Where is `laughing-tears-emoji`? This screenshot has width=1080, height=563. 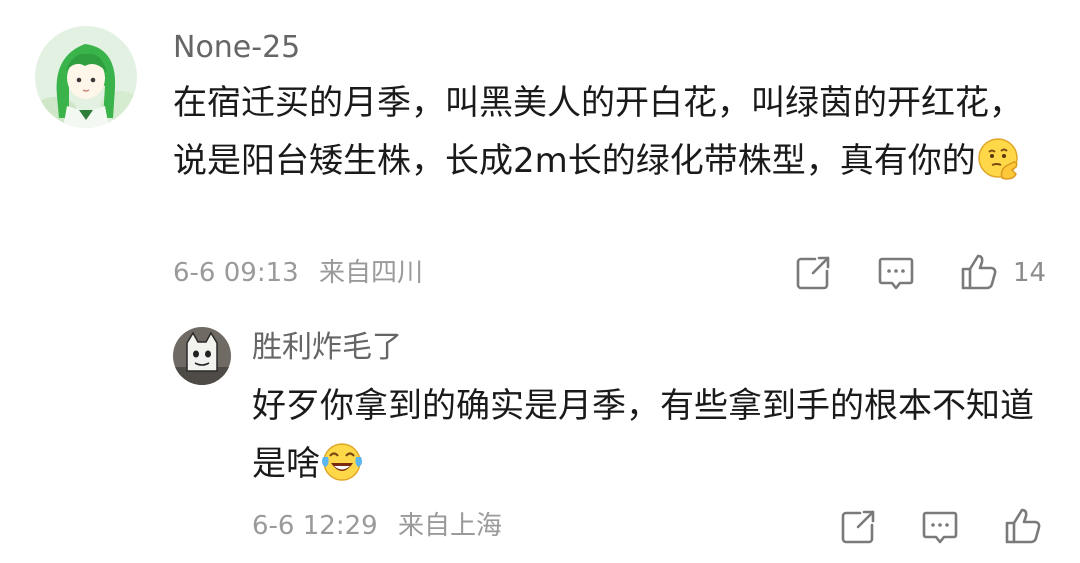 laughing-tears-emoji is located at coordinates (342, 461).